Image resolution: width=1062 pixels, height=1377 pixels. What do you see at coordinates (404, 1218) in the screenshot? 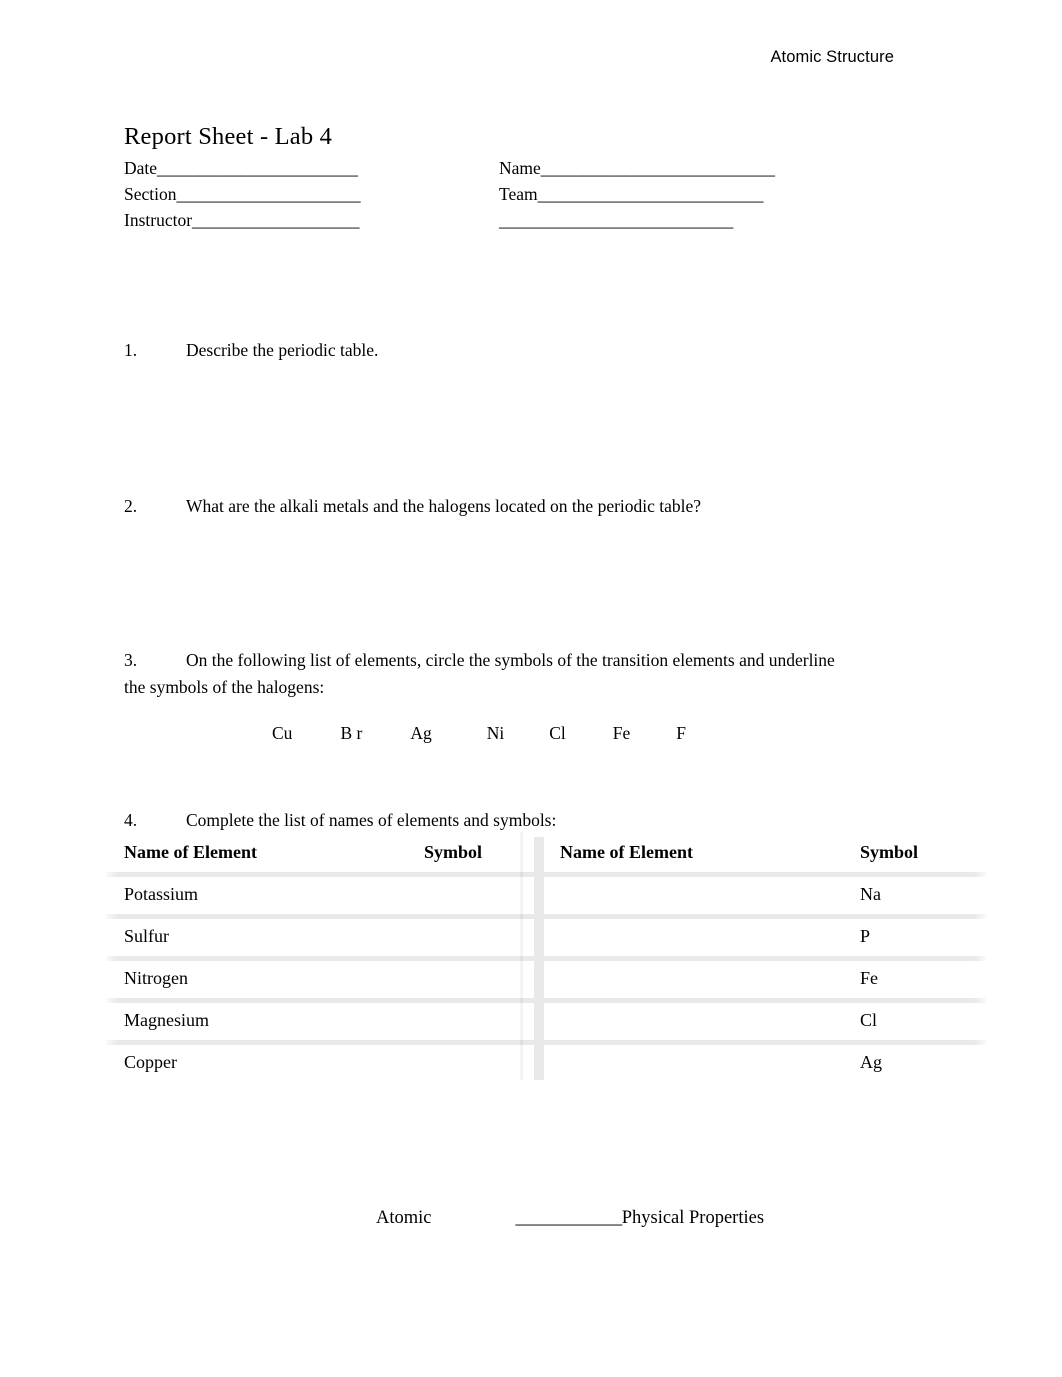
I see `footer-left-text: Atomic` at bounding box center [404, 1218].